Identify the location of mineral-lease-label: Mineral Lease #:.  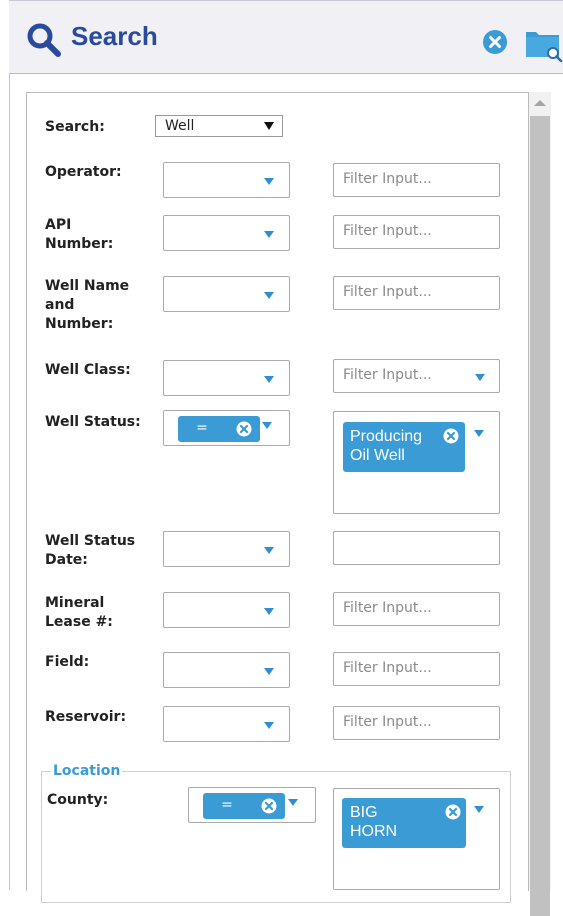
(79, 613).